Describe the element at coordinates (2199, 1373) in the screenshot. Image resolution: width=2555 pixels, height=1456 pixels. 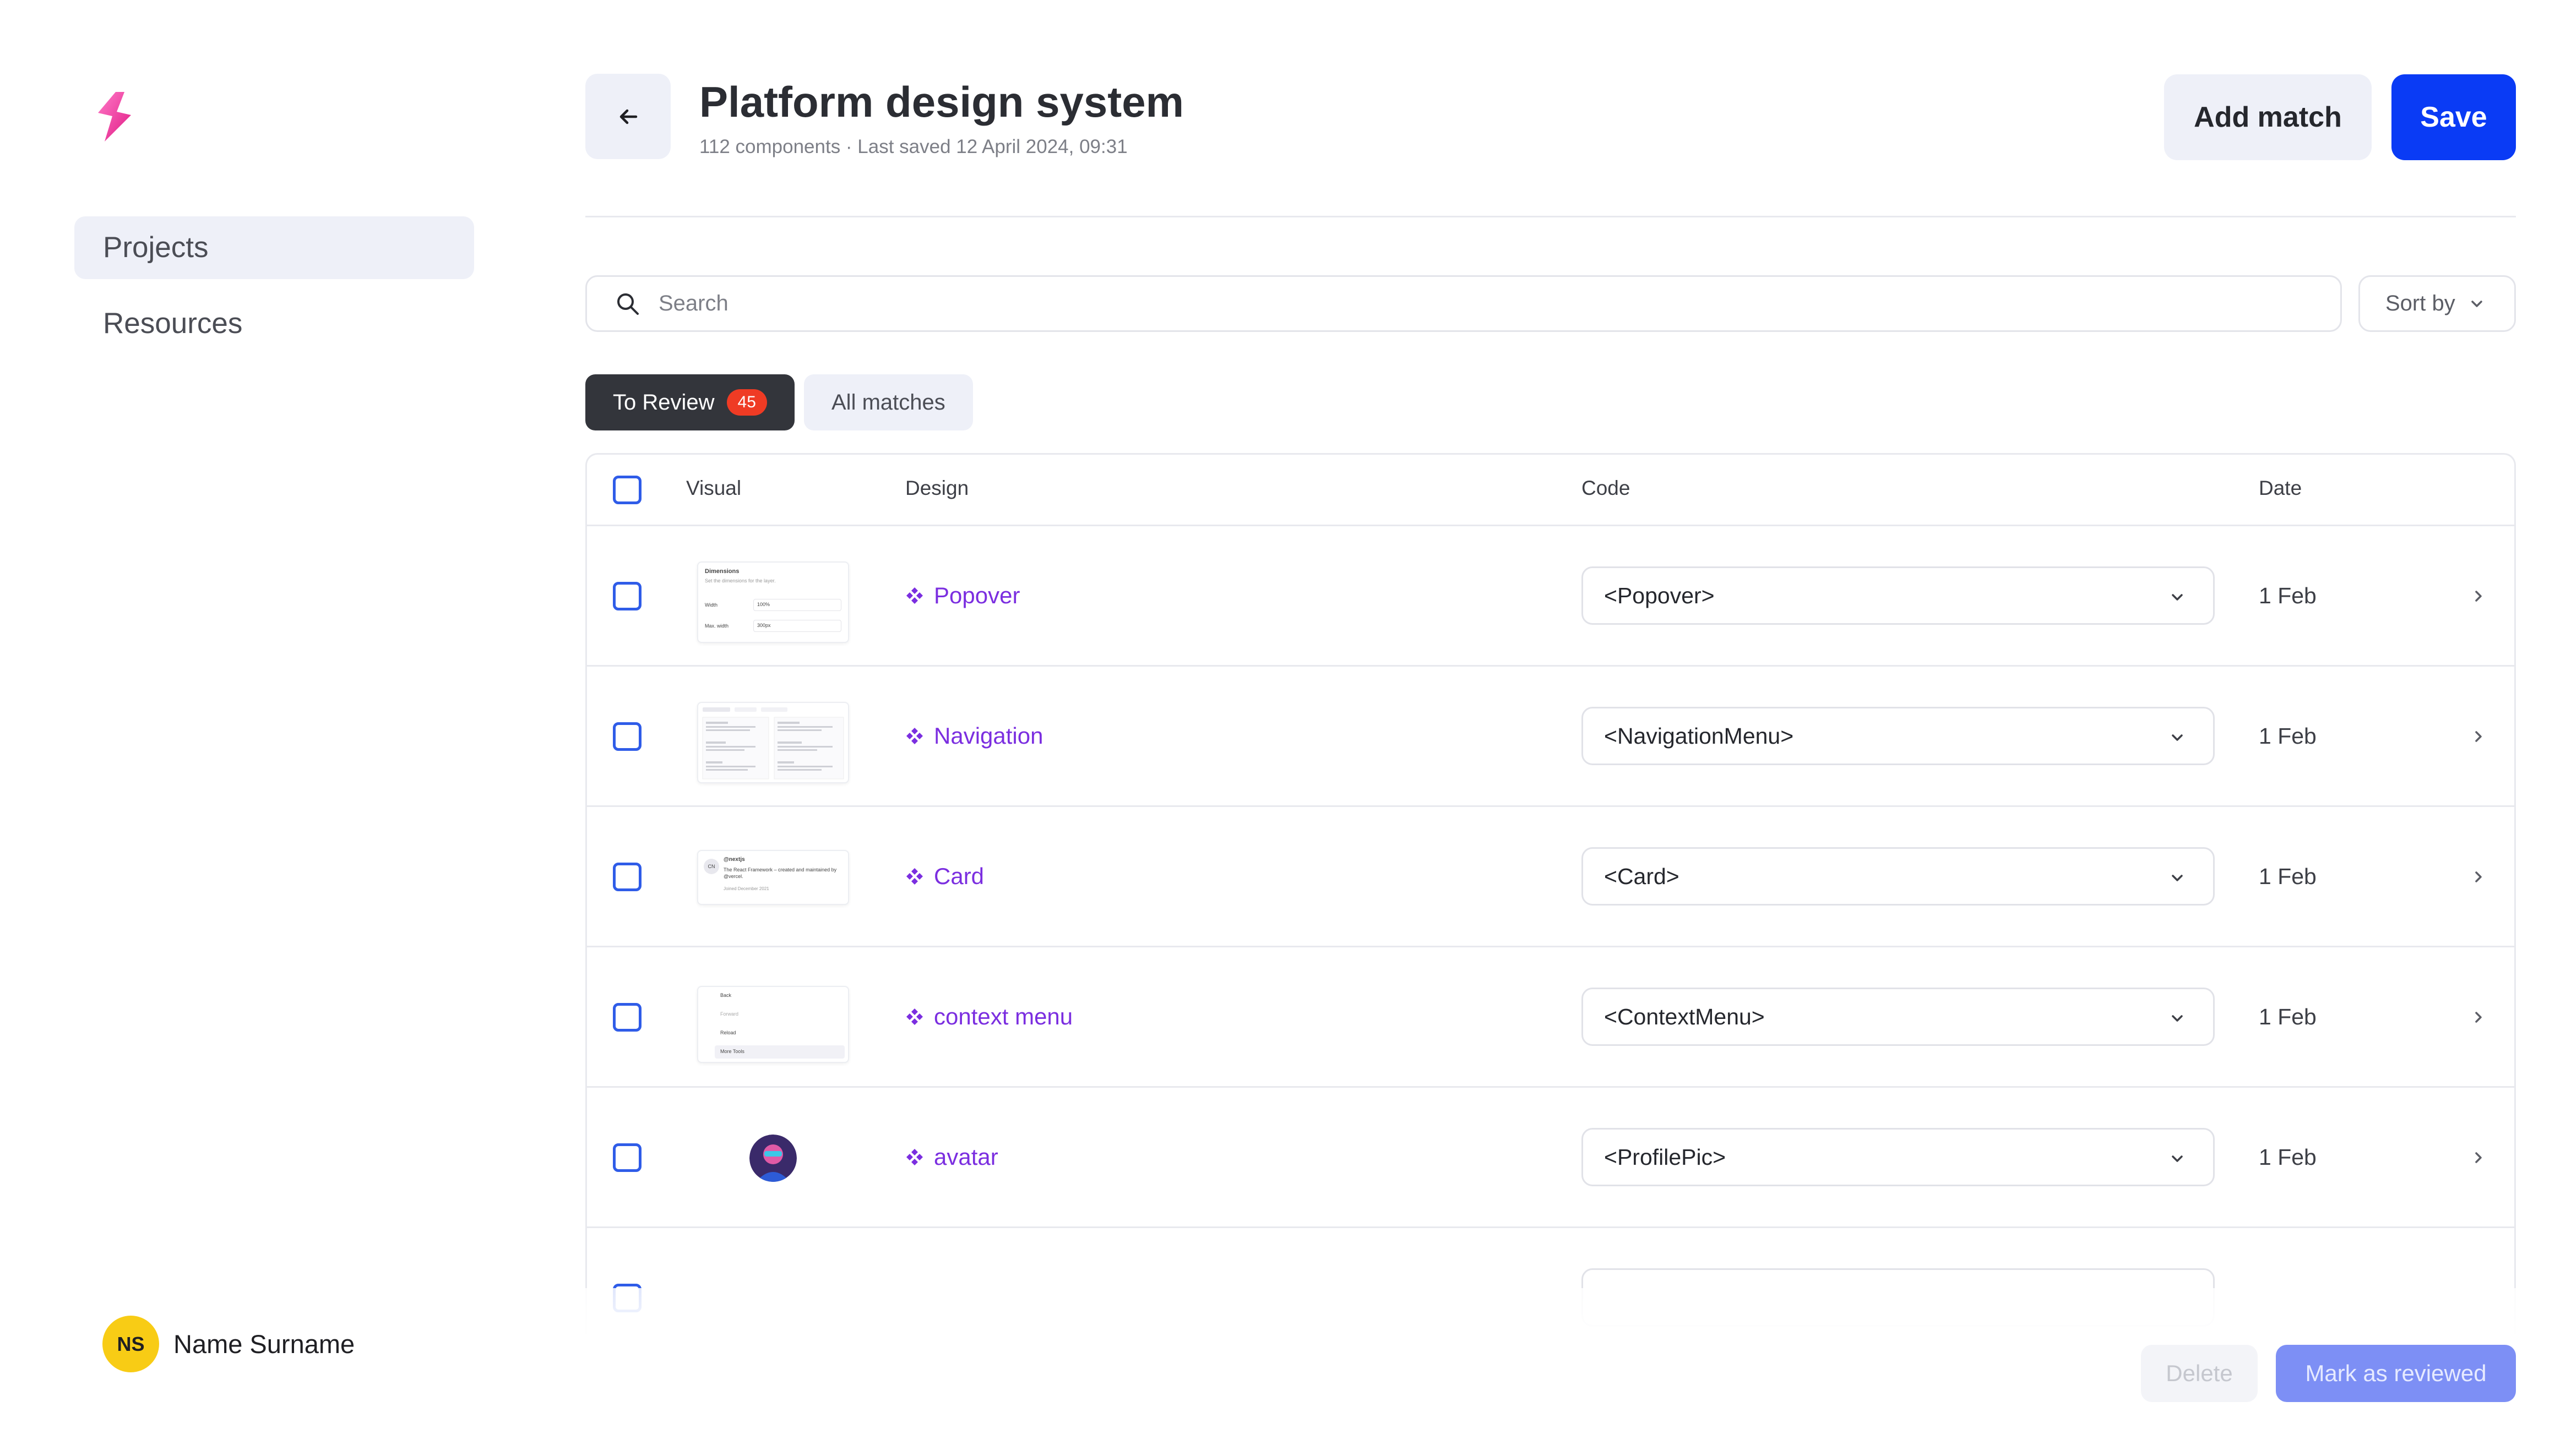
I see `delete-button: Delete` at that location.